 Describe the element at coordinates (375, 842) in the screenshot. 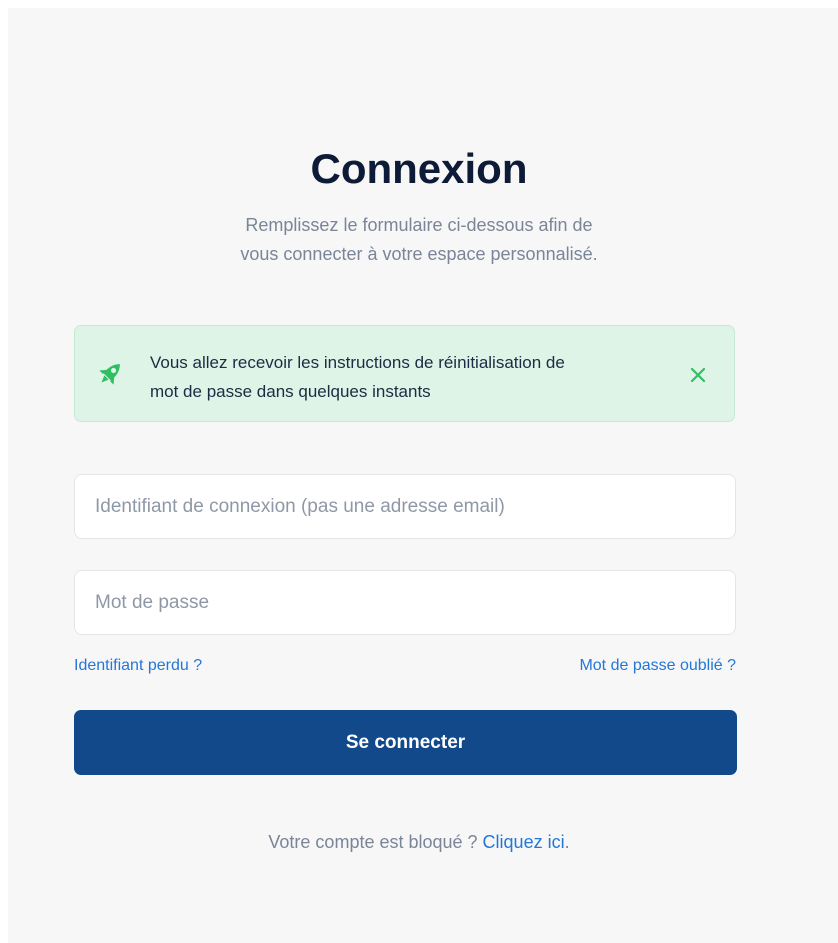

I see `blocked-account-text: Votre compte est bloqué ?` at that location.